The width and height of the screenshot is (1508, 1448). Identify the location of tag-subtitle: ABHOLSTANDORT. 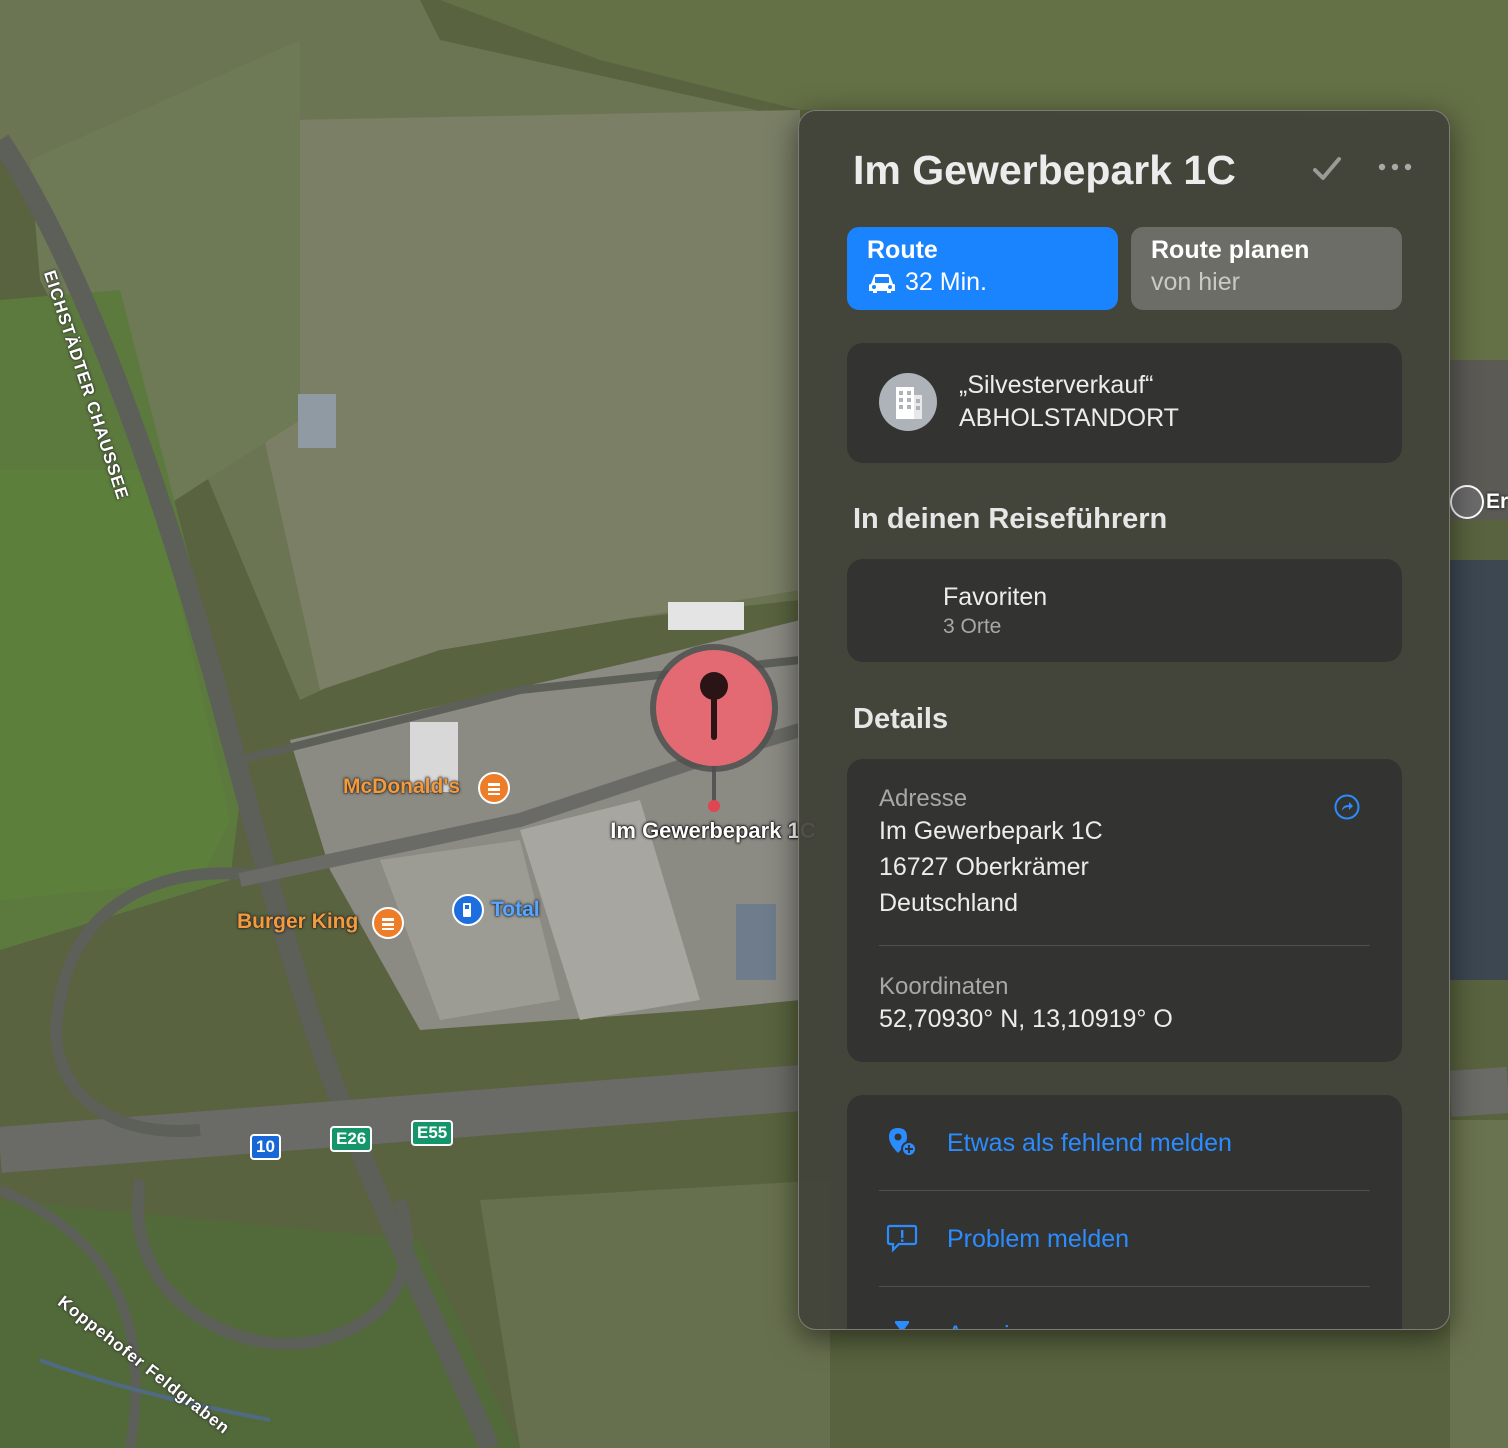
(1069, 418).